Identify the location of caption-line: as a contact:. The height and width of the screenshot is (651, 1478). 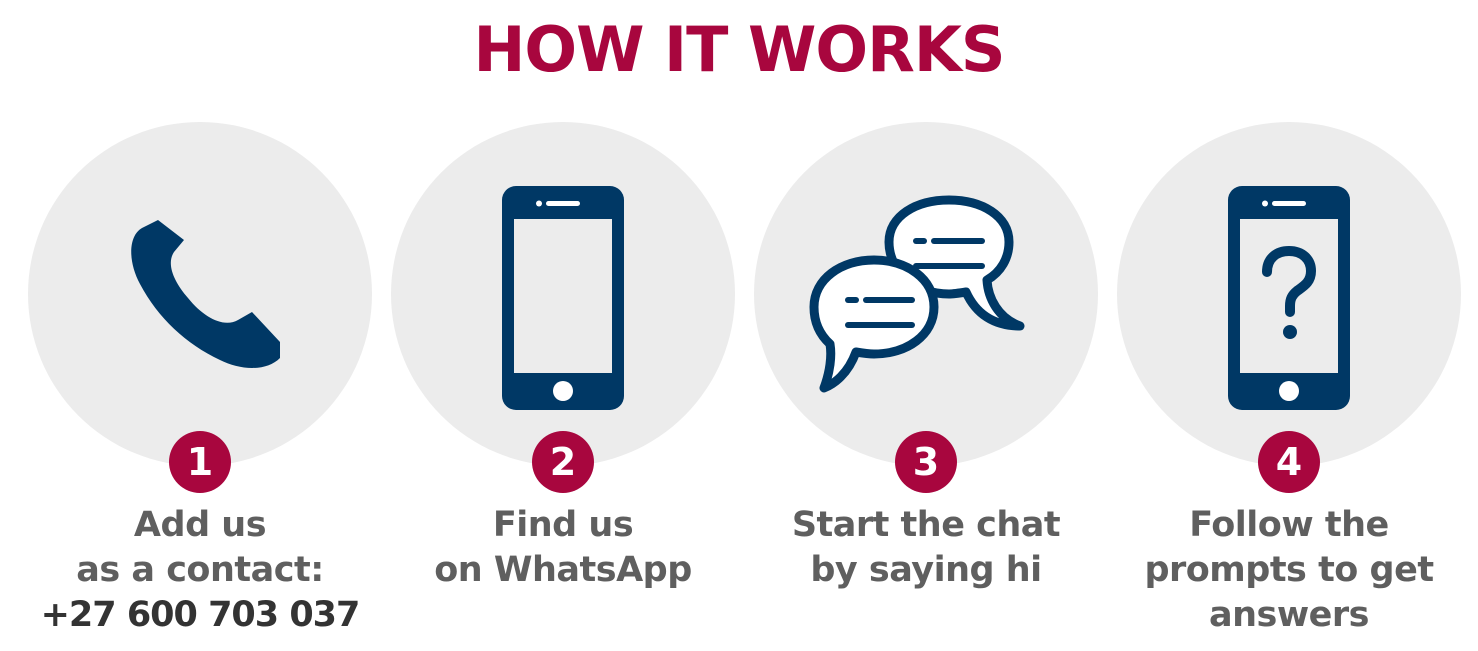
(200, 570).